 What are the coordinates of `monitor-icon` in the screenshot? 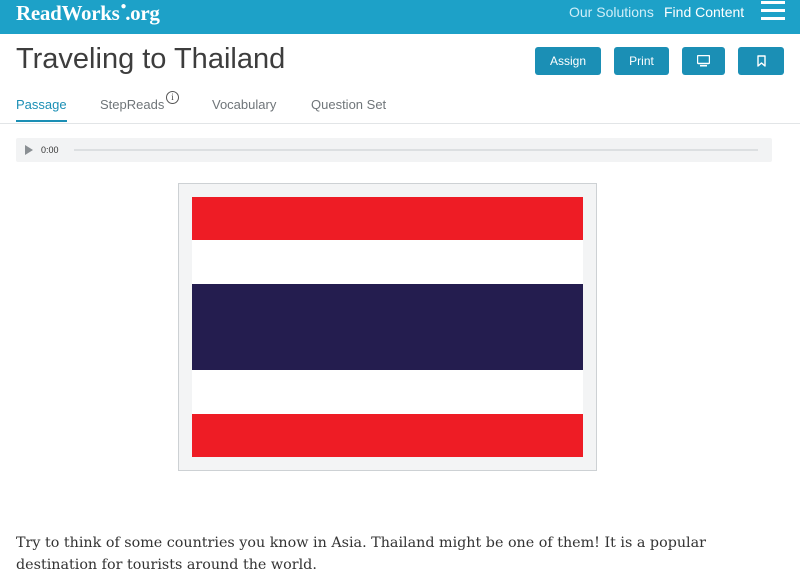 It's located at (703, 61).